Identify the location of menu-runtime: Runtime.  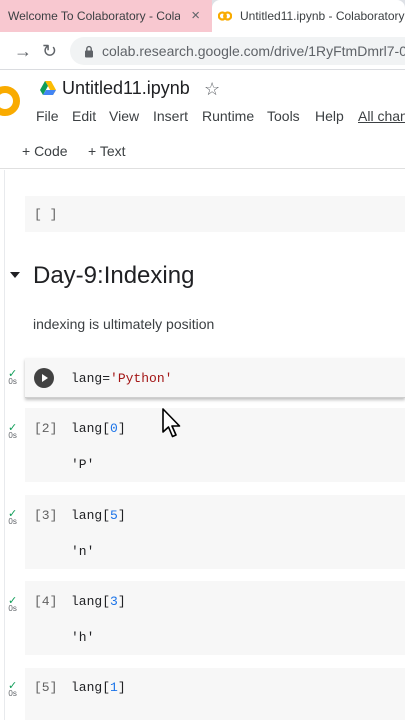
(228, 116).